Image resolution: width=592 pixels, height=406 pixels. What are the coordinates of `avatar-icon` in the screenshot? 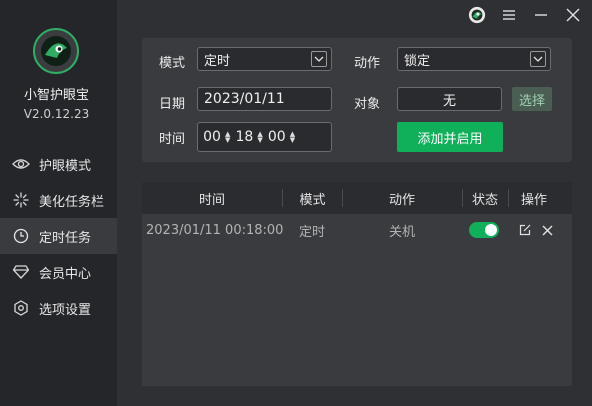 It's located at (477, 15).